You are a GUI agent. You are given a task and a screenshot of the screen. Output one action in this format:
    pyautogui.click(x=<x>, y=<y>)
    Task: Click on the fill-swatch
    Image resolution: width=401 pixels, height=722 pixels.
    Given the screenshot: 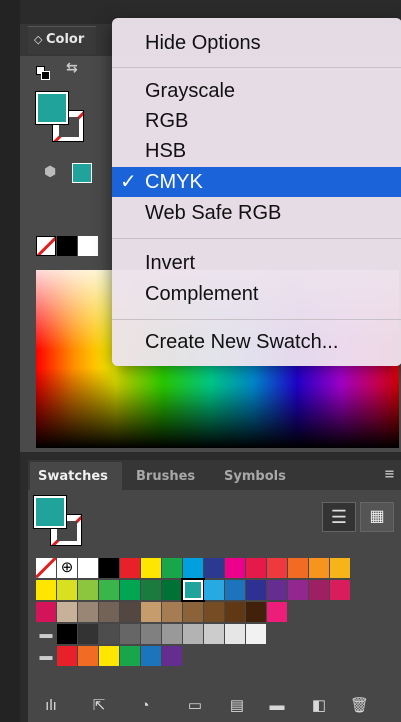 What is the action you would take?
    pyautogui.click(x=52, y=108)
    